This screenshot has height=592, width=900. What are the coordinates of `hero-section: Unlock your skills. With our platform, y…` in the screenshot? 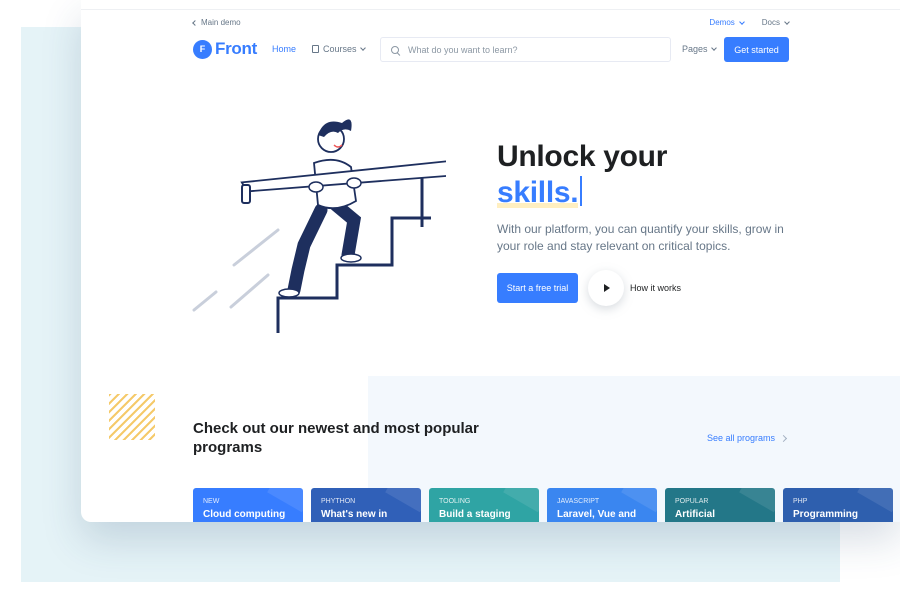 It's located at (647, 197).